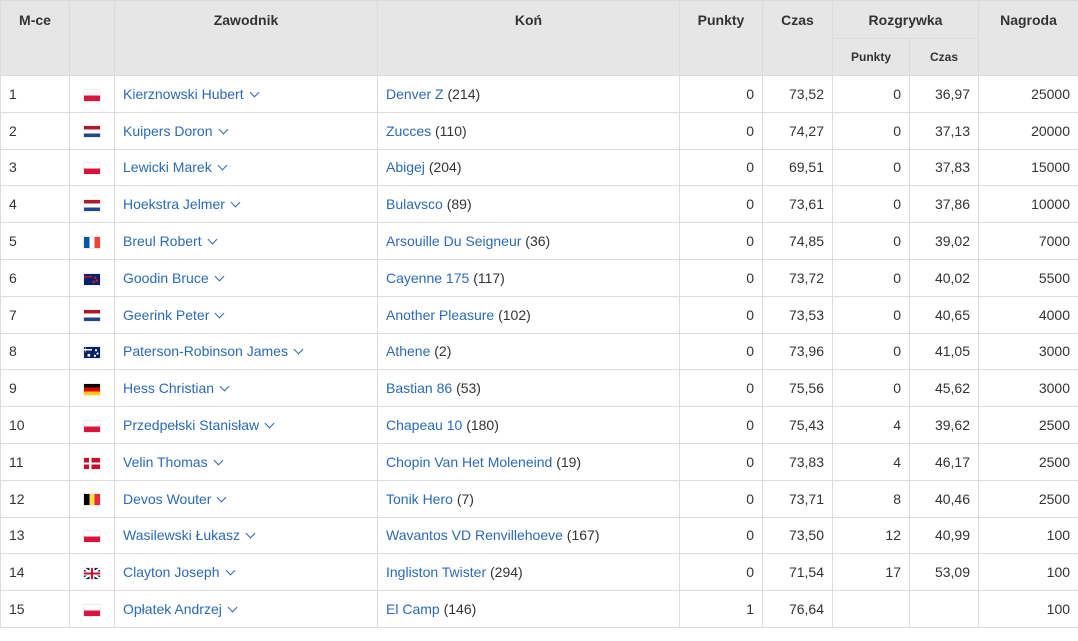  What do you see at coordinates (415, 94) in the screenshot?
I see `horse-link: Denver Z` at bounding box center [415, 94].